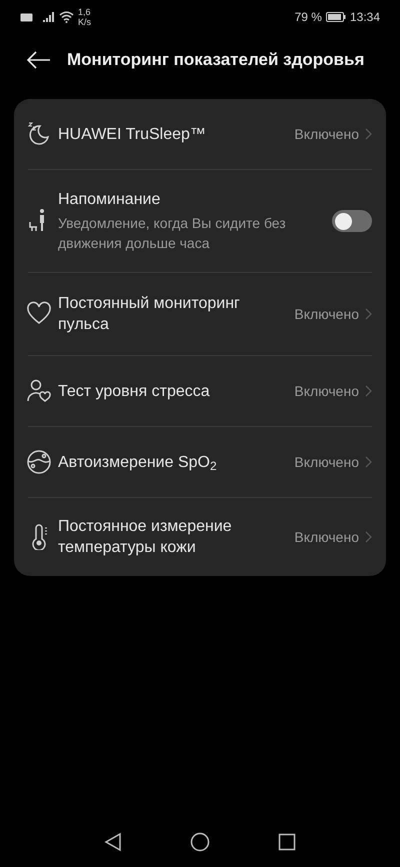 The image size is (400, 867). What do you see at coordinates (149, 314) in the screenshot?
I see `setting-title: Постоянный мониторинг пульса` at bounding box center [149, 314].